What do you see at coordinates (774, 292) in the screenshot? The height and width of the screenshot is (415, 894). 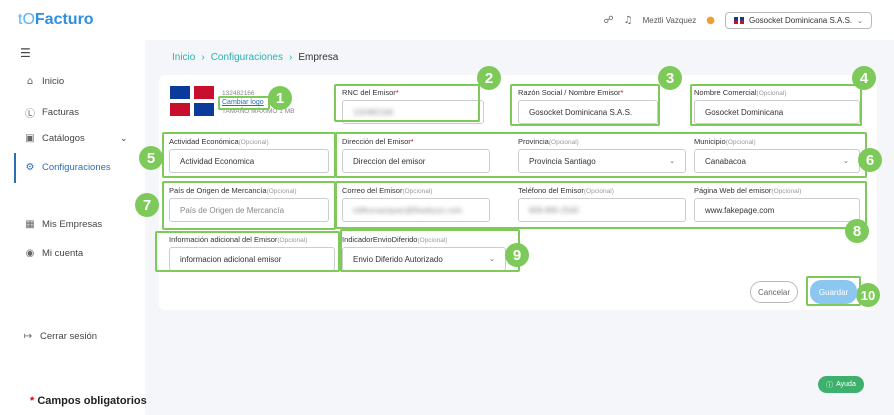 I see `cancel-button: Cancelar` at bounding box center [774, 292].